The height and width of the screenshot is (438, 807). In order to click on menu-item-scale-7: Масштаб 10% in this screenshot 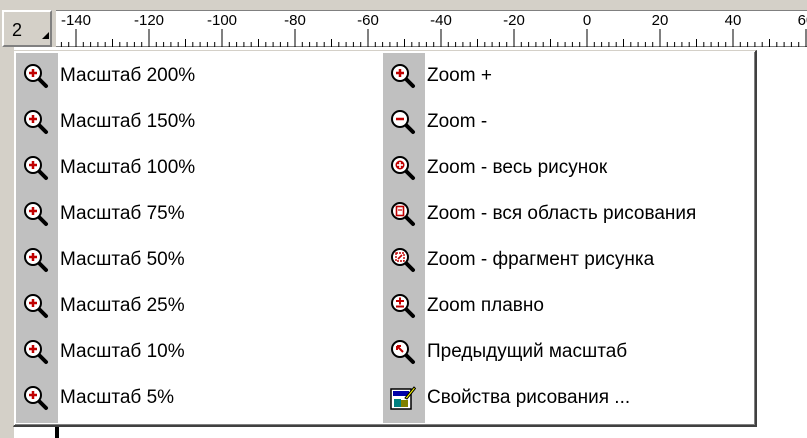, I will do `click(199, 351)`.